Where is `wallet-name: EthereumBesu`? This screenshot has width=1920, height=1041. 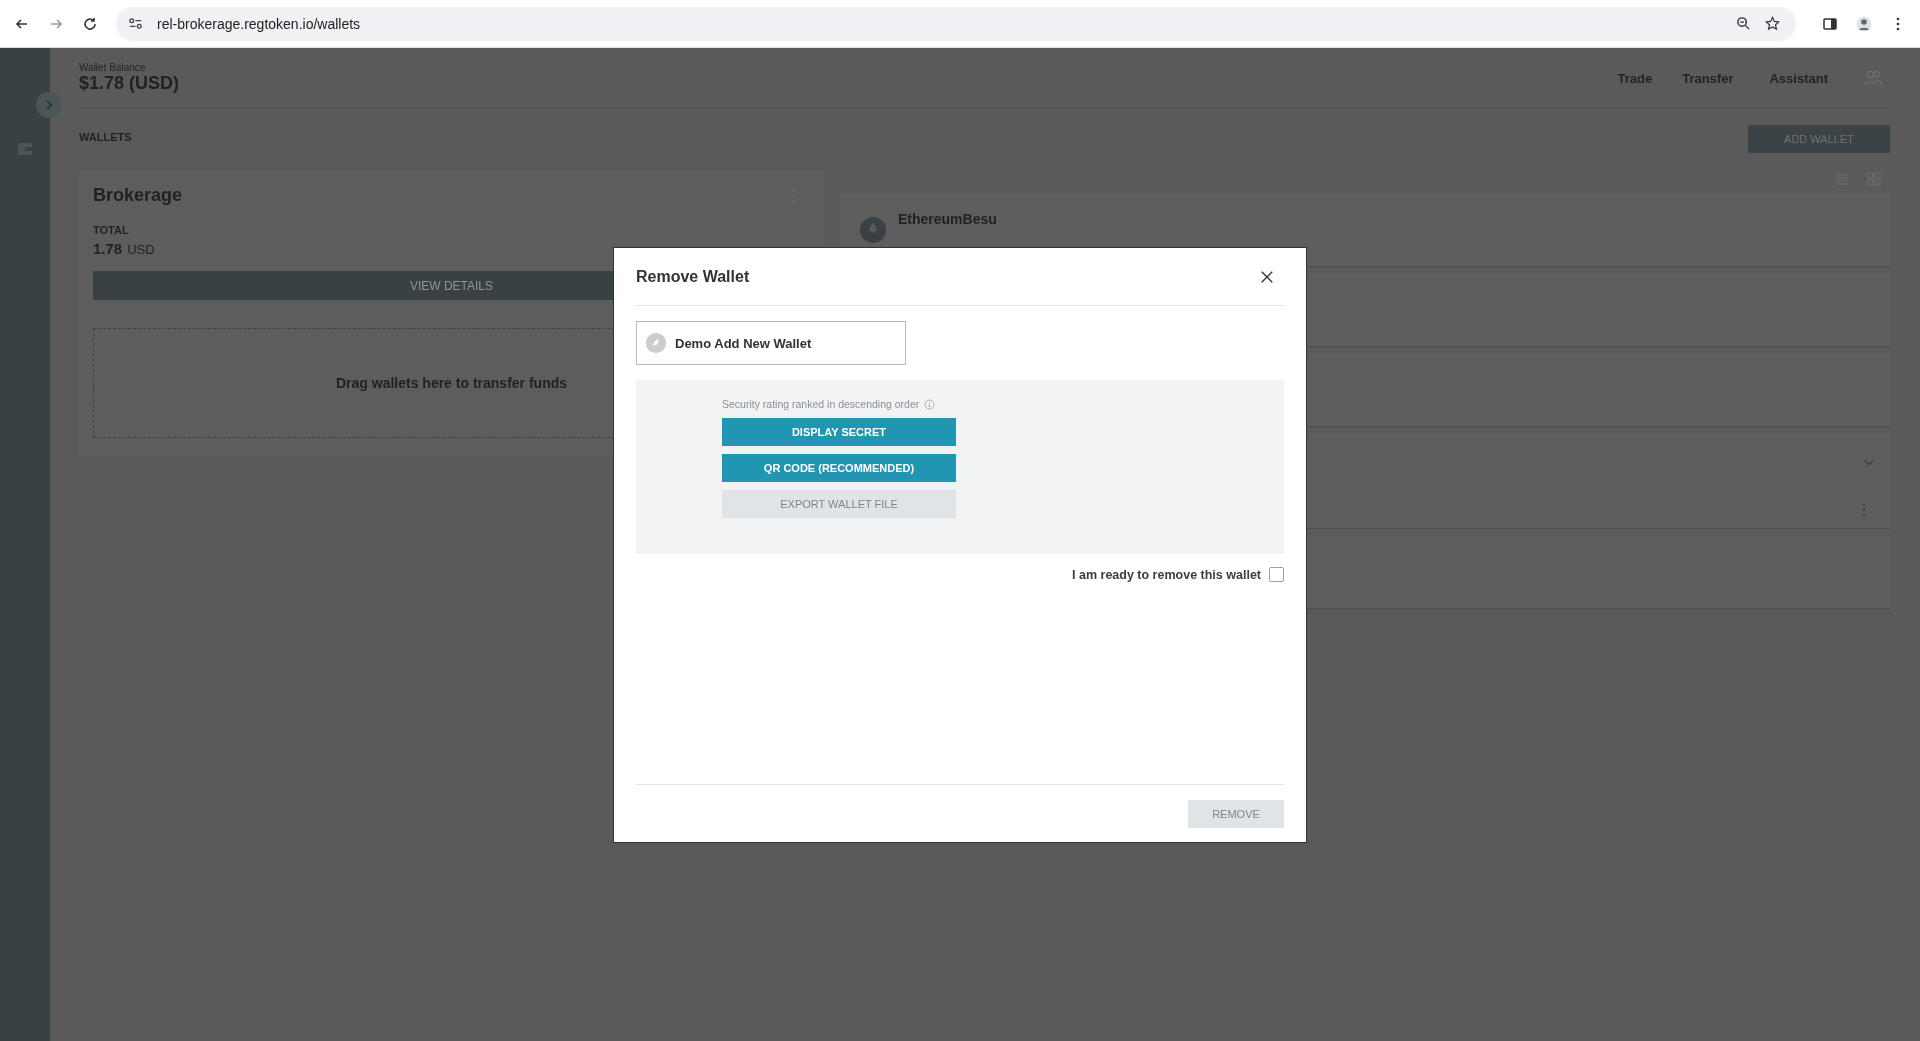 wallet-name: EthereumBesu is located at coordinates (947, 219).